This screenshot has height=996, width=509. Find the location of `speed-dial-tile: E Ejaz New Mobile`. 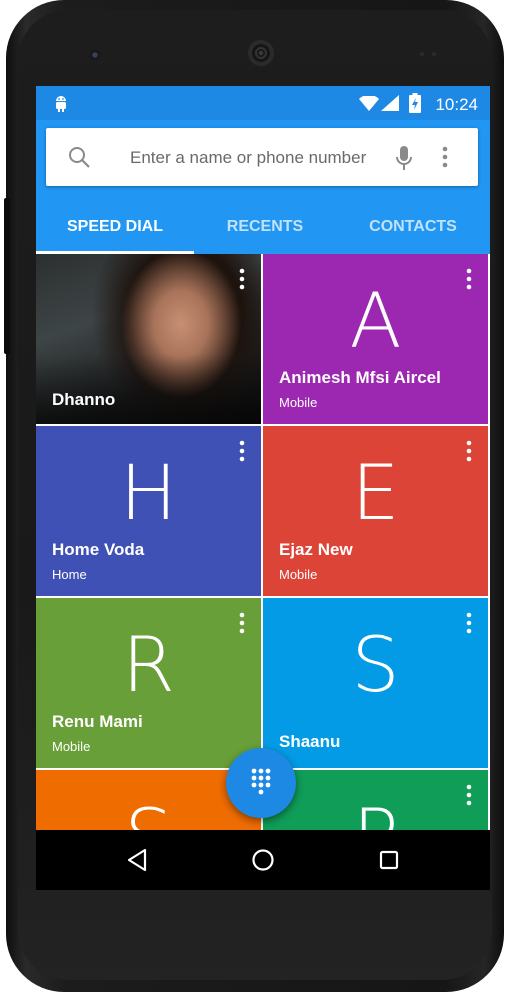

speed-dial-tile: E Ejaz New Mobile is located at coordinates (375, 511).